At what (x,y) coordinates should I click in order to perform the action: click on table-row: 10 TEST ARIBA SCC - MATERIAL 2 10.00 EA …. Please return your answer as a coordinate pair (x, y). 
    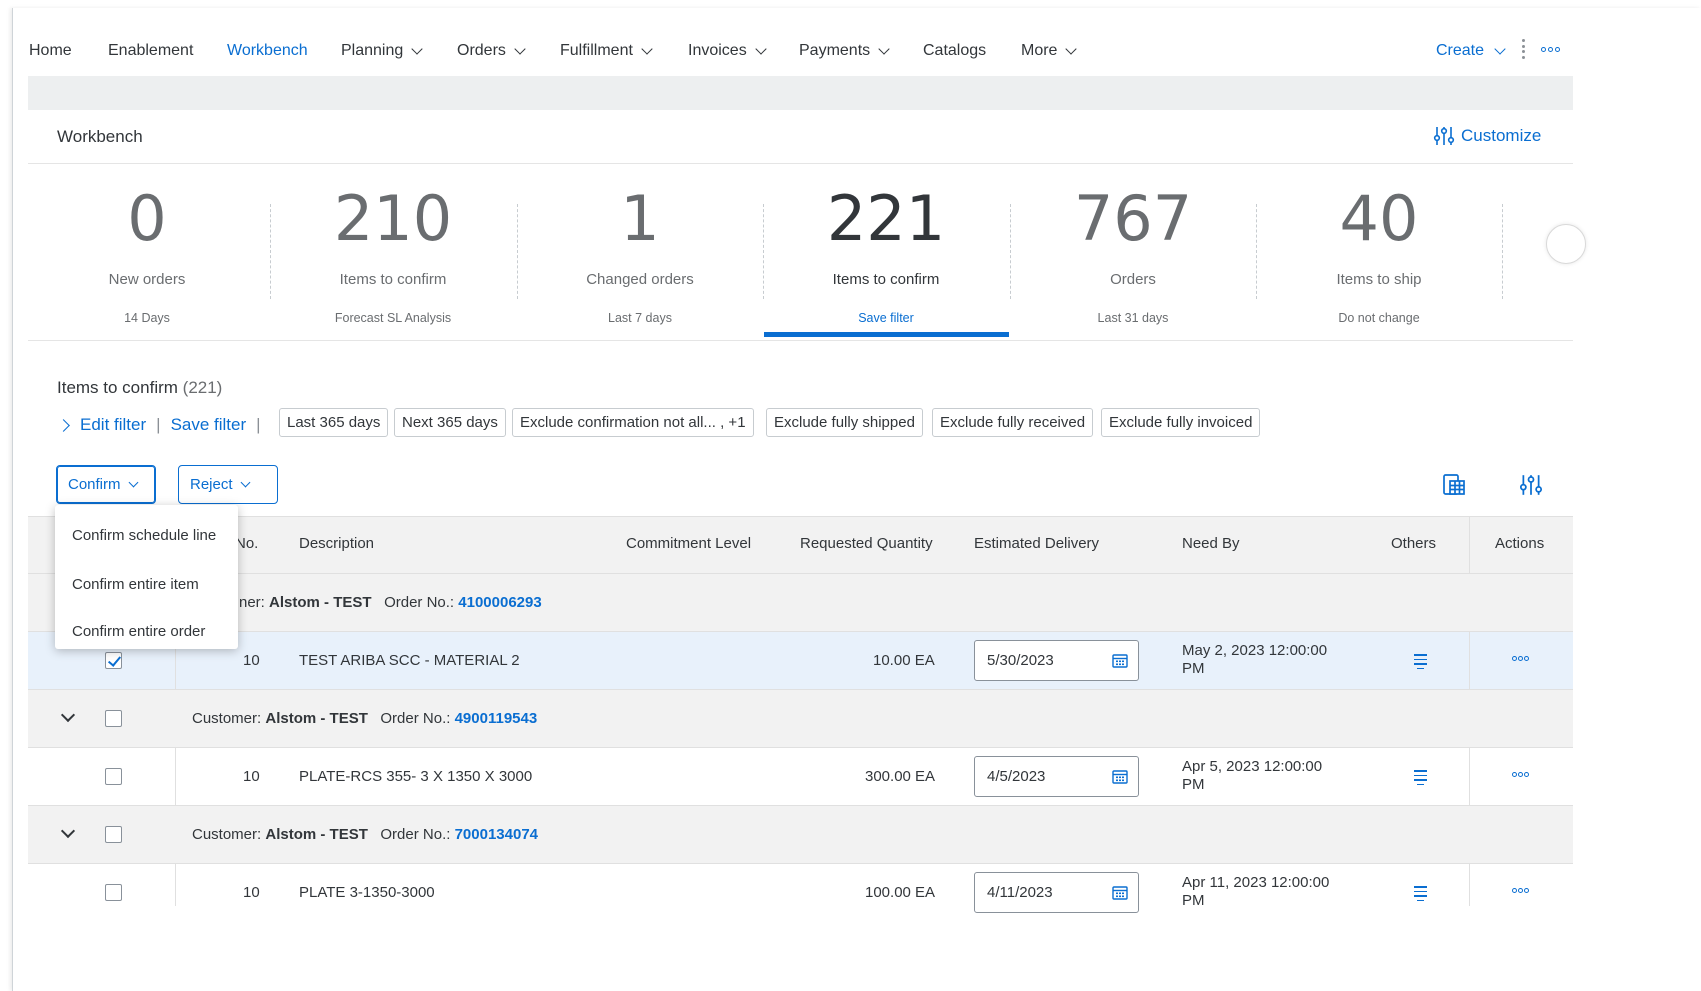
    Looking at the image, I should click on (800, 661).